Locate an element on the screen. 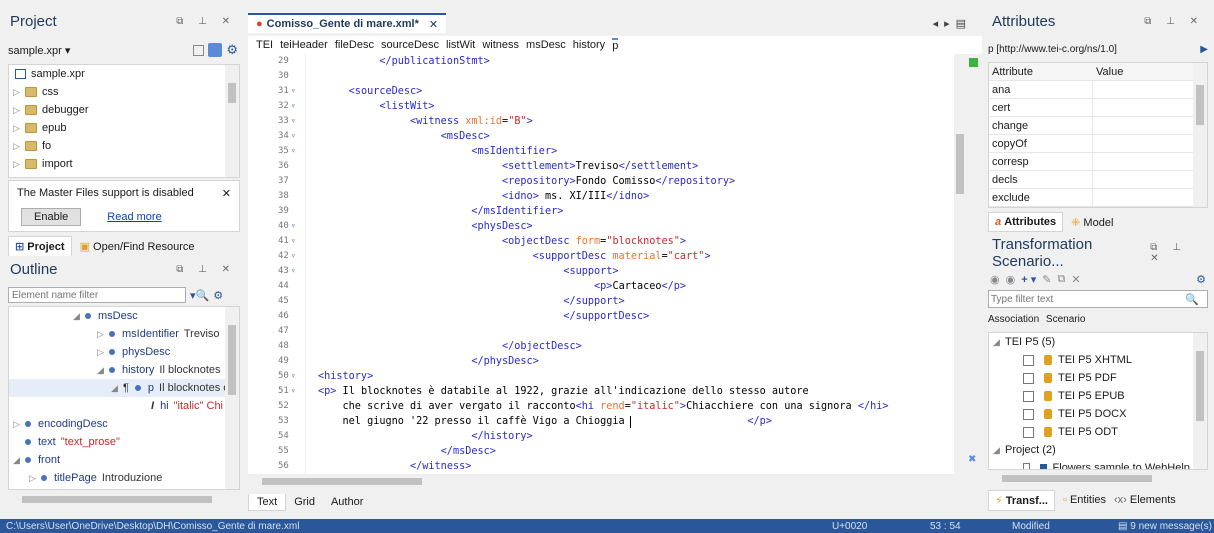  breadcrumb-item: listWit is located at coordinates (460, 45).